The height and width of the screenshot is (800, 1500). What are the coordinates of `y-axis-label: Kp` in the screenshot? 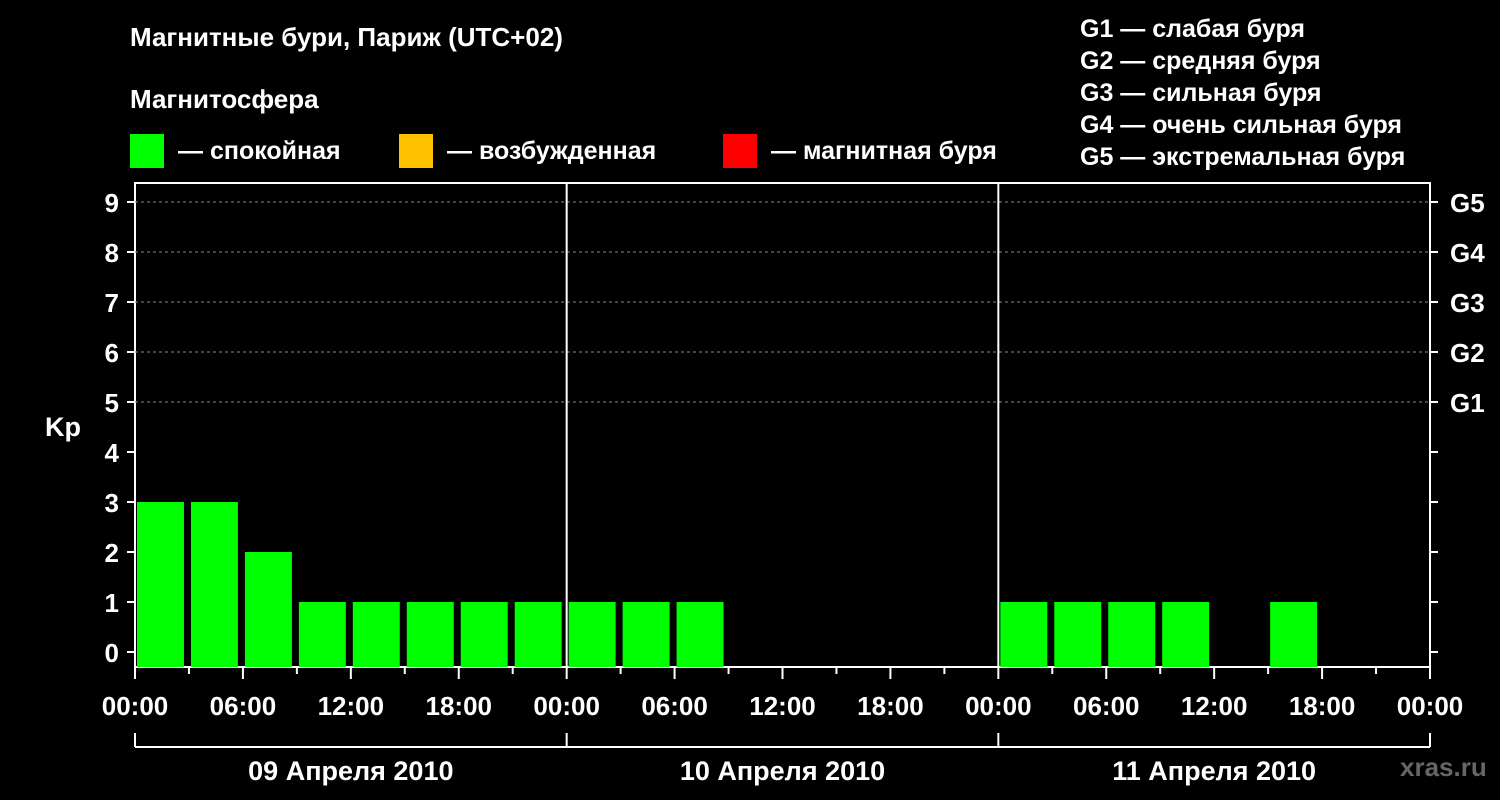 It's located at (63, 427).